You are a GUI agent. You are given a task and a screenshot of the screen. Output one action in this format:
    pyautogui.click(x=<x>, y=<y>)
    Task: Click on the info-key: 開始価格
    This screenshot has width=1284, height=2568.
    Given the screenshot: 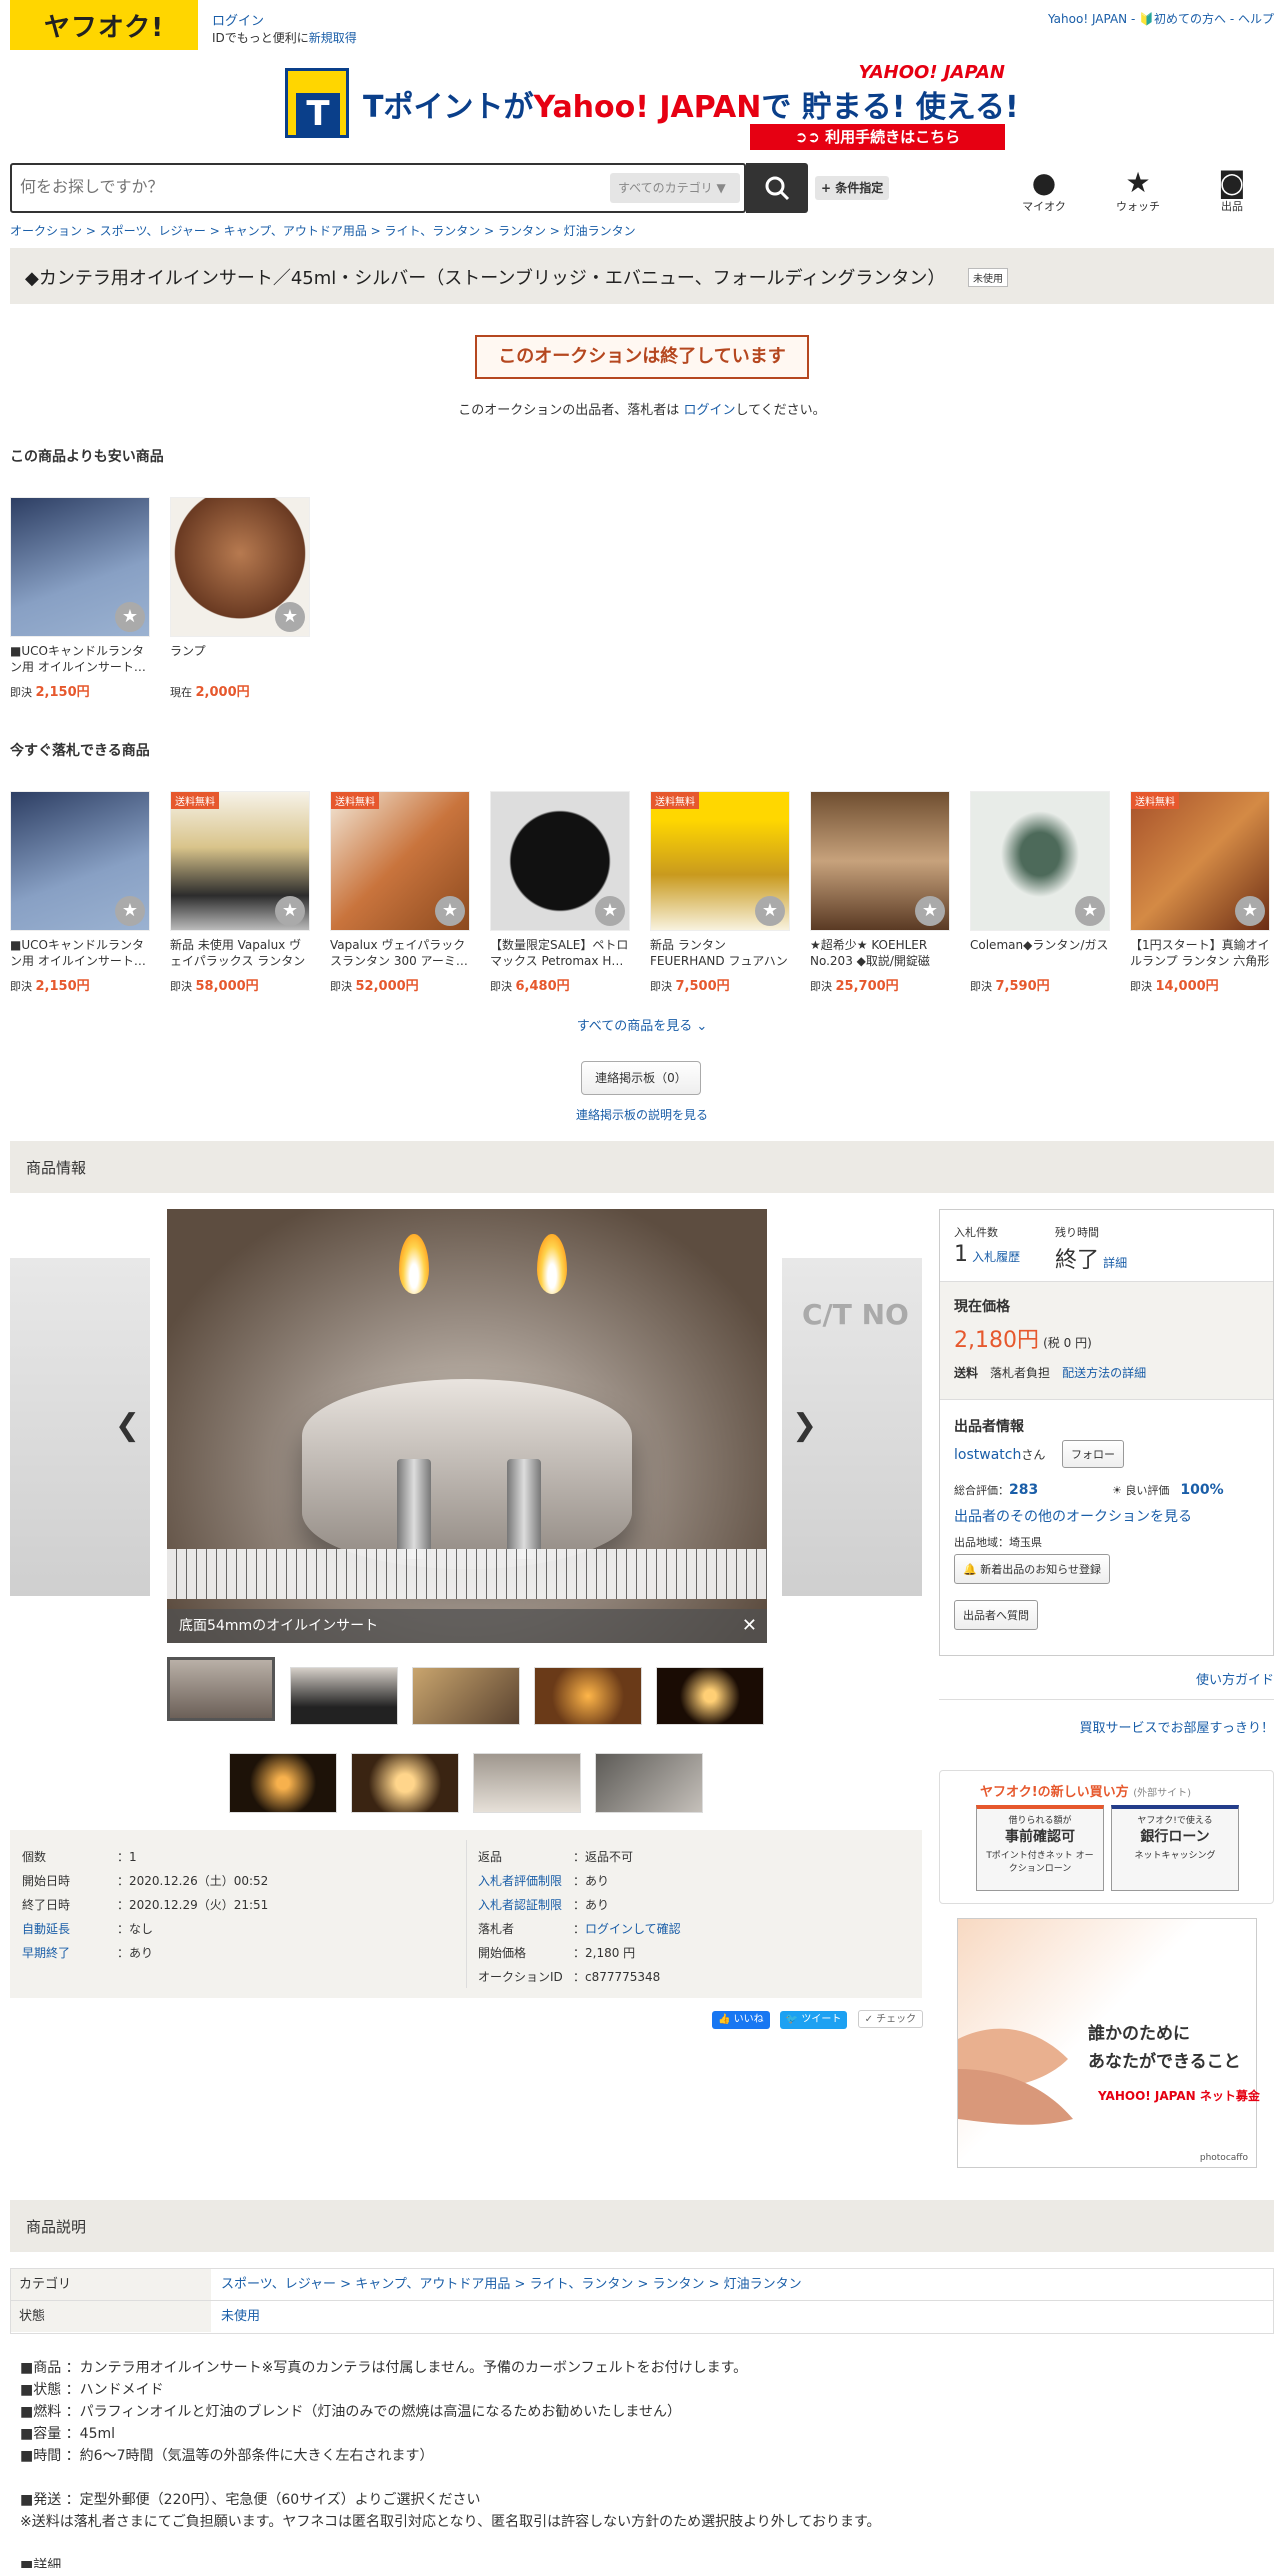 What is the action you would take?
    pyautogui.click(x=502, y=1953)
    